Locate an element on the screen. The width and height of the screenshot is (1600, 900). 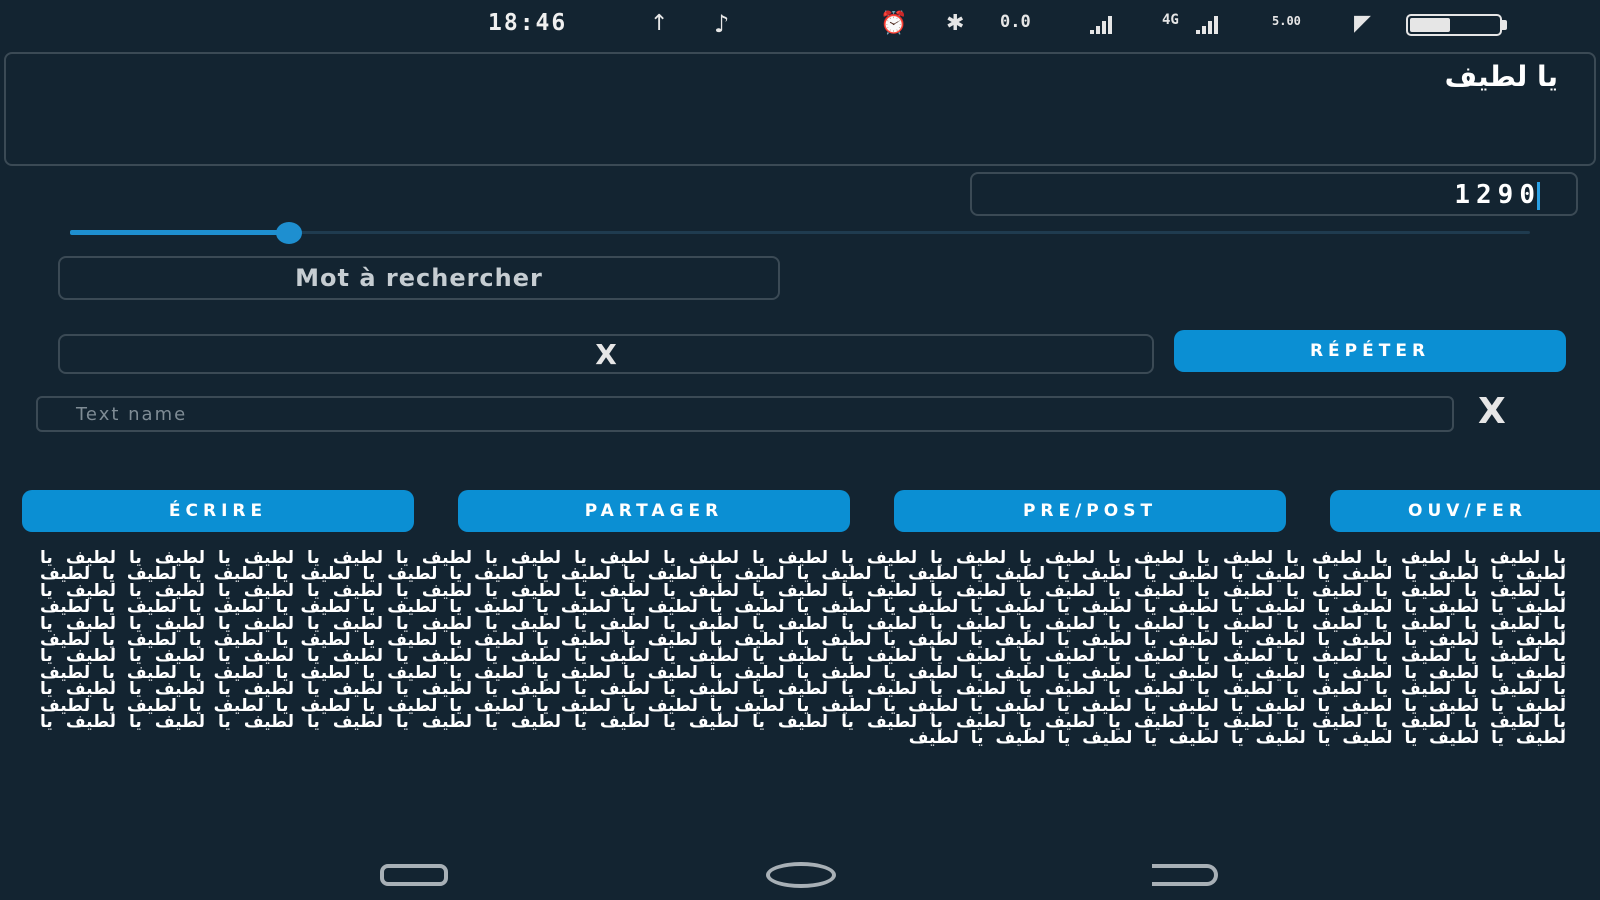
text-name-input: Text name is located at coordinates (745, 414).